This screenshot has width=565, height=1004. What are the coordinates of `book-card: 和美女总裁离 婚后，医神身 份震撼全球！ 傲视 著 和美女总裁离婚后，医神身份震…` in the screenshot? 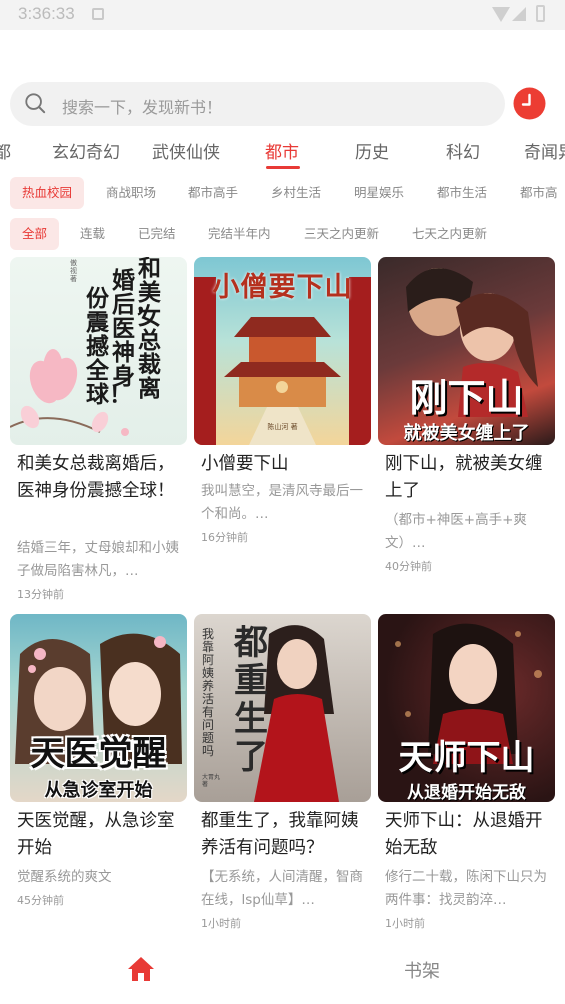 It's located at (98, 432).